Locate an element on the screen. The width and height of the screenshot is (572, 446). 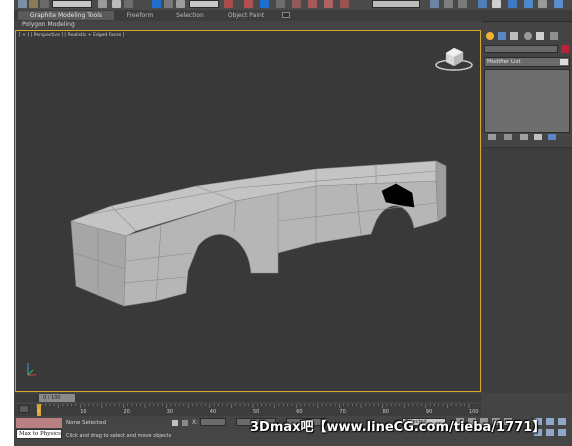
modify-tab-icon is located at coordinates (502, 36).